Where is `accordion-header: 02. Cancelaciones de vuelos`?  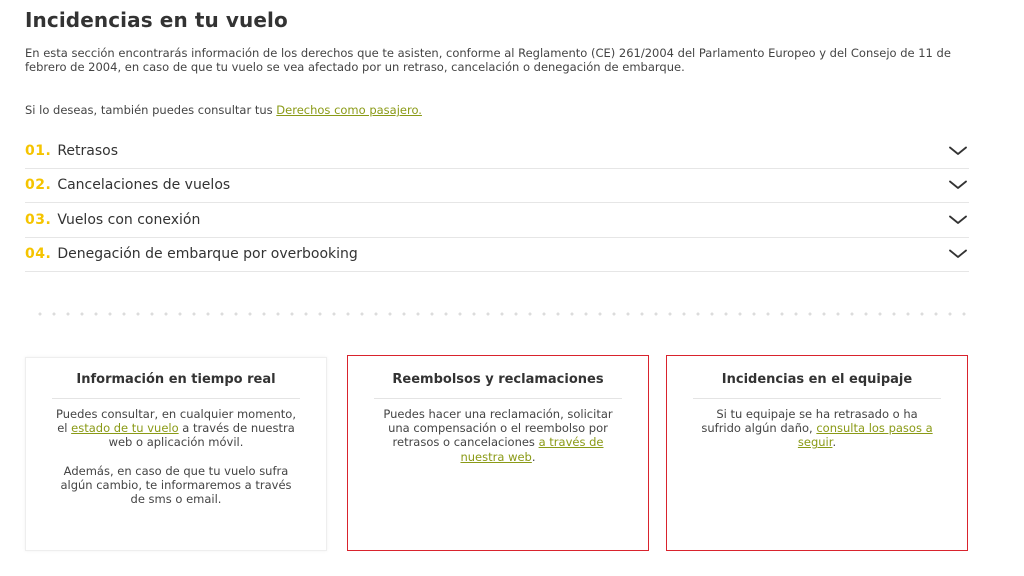
accordion-header: 02. Cancelaciones de vuelos is located at coordinates (127, 185).